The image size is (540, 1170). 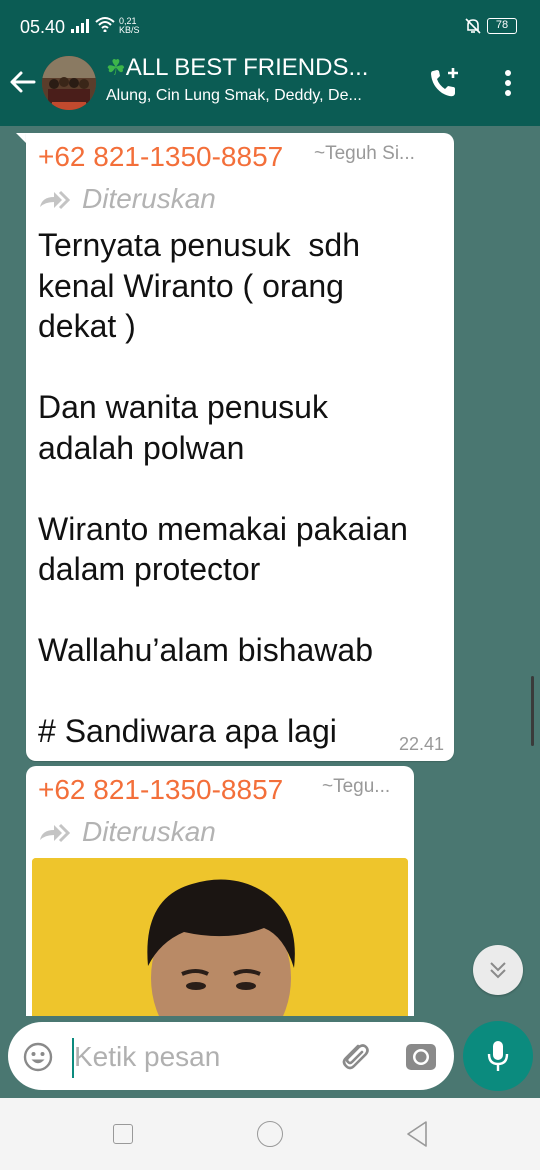 What do you see at coordinates (421, 1057) in the screenshot?
I see `camera-icon` at bounding box center [421, 1057].